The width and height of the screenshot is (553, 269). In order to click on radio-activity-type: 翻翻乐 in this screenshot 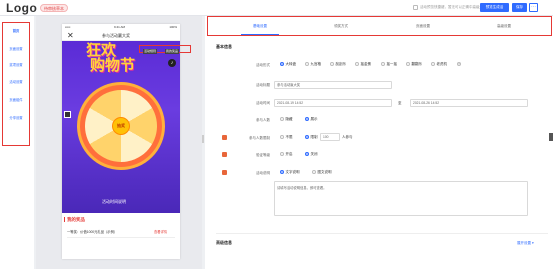, I will do `click(414, 64)`.